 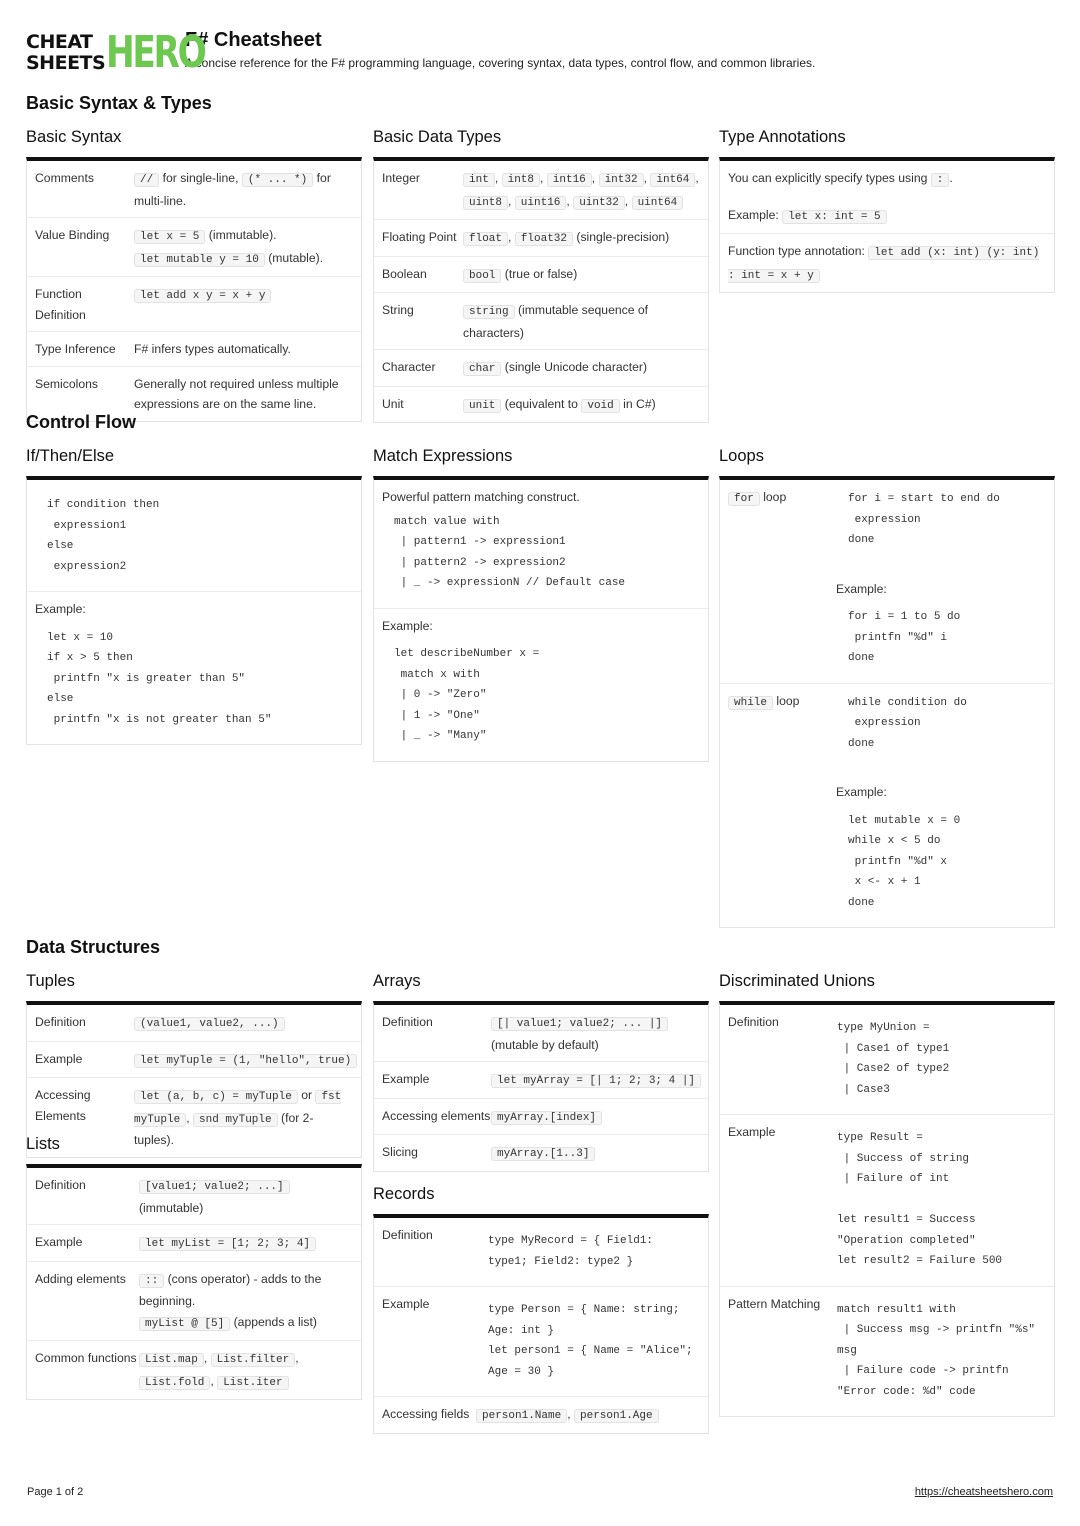 What do you see at coordinates (520, 180) in the screenshot?
I see `code-snippet: int8` at bounding box center [520, 180].